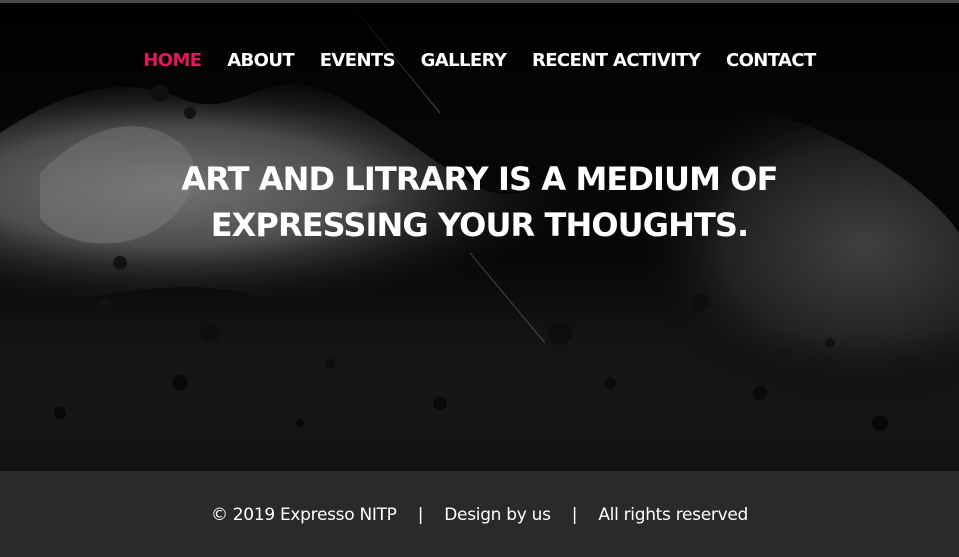  What do you see at coordinates (771, 60) in the screenshot?
I see `nav-item-contact: CONTACT` at bounding box center [771, 60].